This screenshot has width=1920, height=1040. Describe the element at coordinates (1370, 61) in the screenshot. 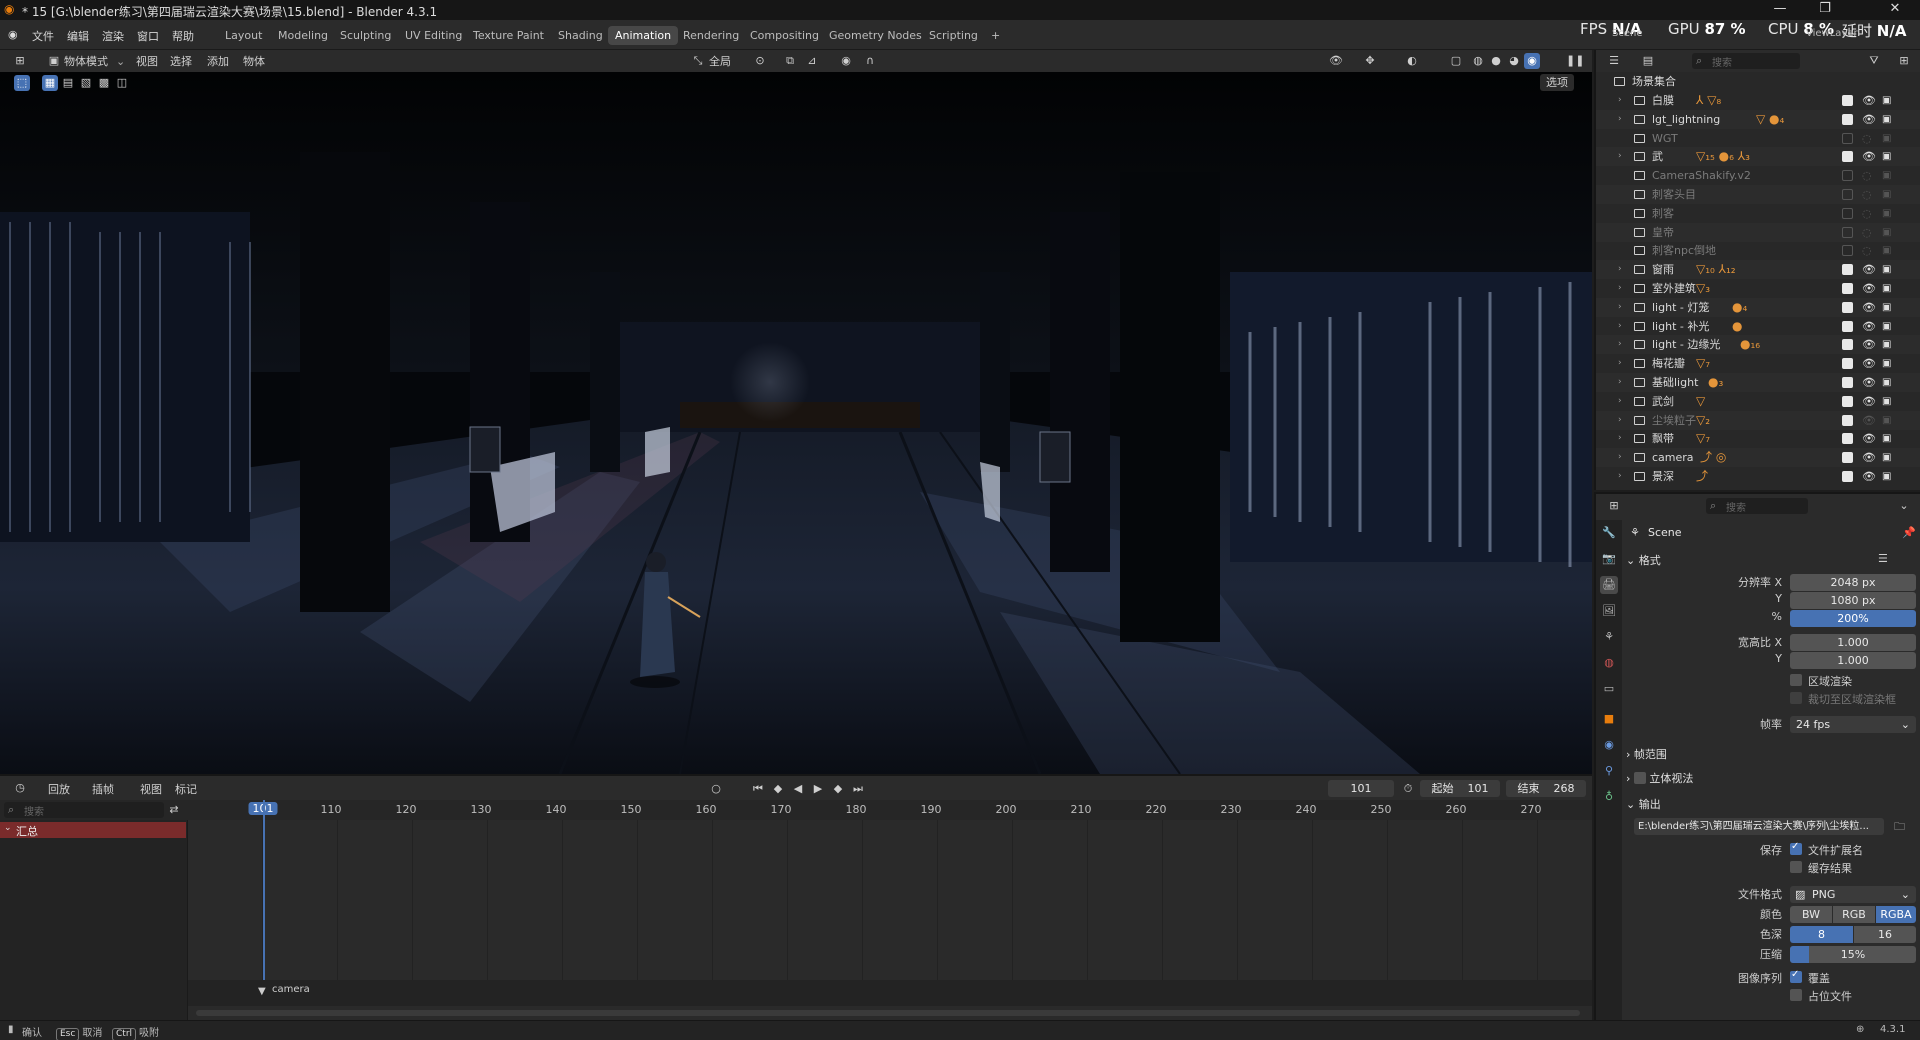

I see `gizmo-icon: ✥` at that location.